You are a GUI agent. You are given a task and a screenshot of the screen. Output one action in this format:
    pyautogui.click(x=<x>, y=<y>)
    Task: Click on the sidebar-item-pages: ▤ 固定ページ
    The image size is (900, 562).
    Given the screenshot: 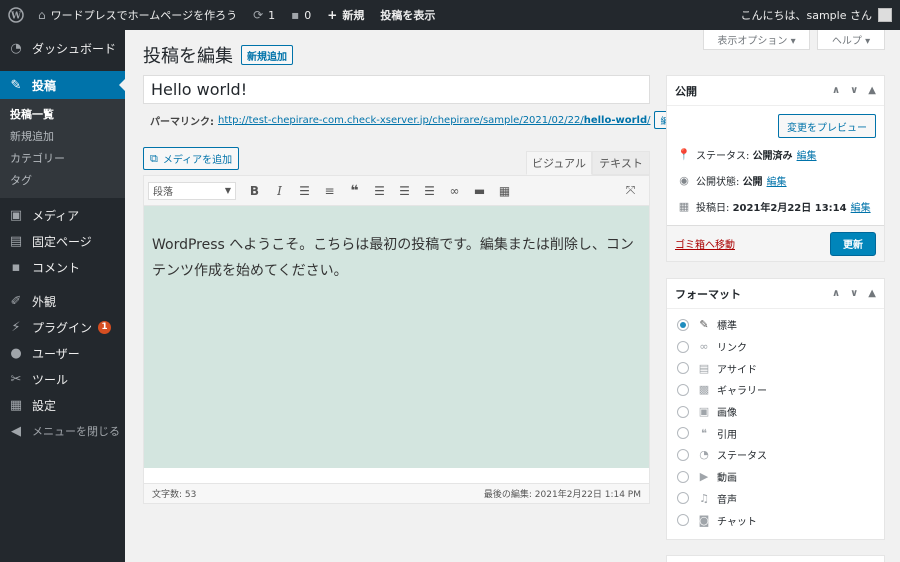 What is the action you would take?
    pyautogui.click(x=62, y=241)
    